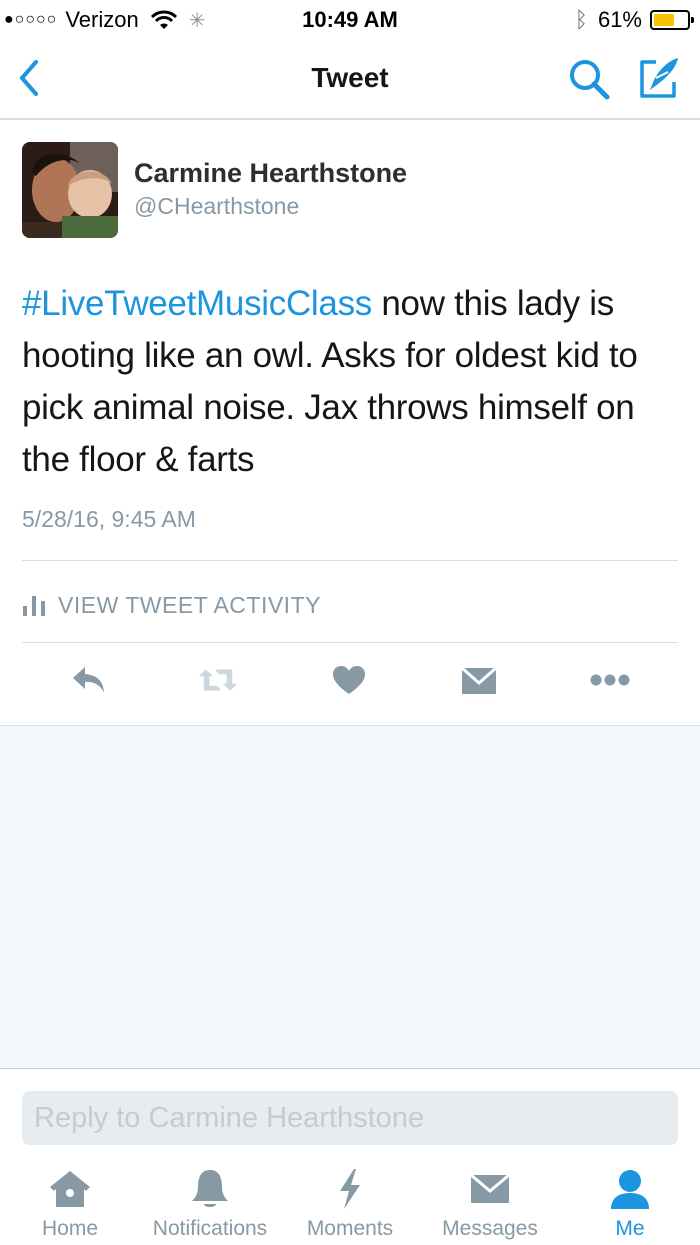 This screenshot has height=1245, width=700. I want to click on heart-icon, so click(349, 680).